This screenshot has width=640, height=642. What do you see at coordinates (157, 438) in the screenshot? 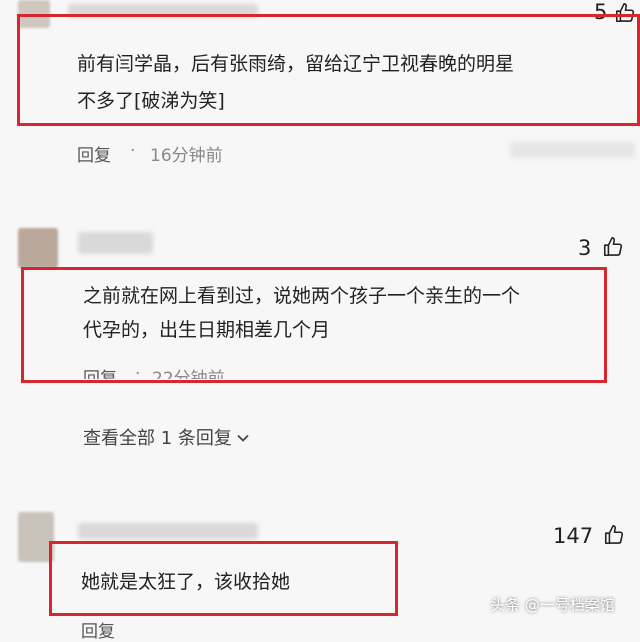
I see `expand-replies-label: 查看全部 1 条回复` at bounding box center [157, 438].